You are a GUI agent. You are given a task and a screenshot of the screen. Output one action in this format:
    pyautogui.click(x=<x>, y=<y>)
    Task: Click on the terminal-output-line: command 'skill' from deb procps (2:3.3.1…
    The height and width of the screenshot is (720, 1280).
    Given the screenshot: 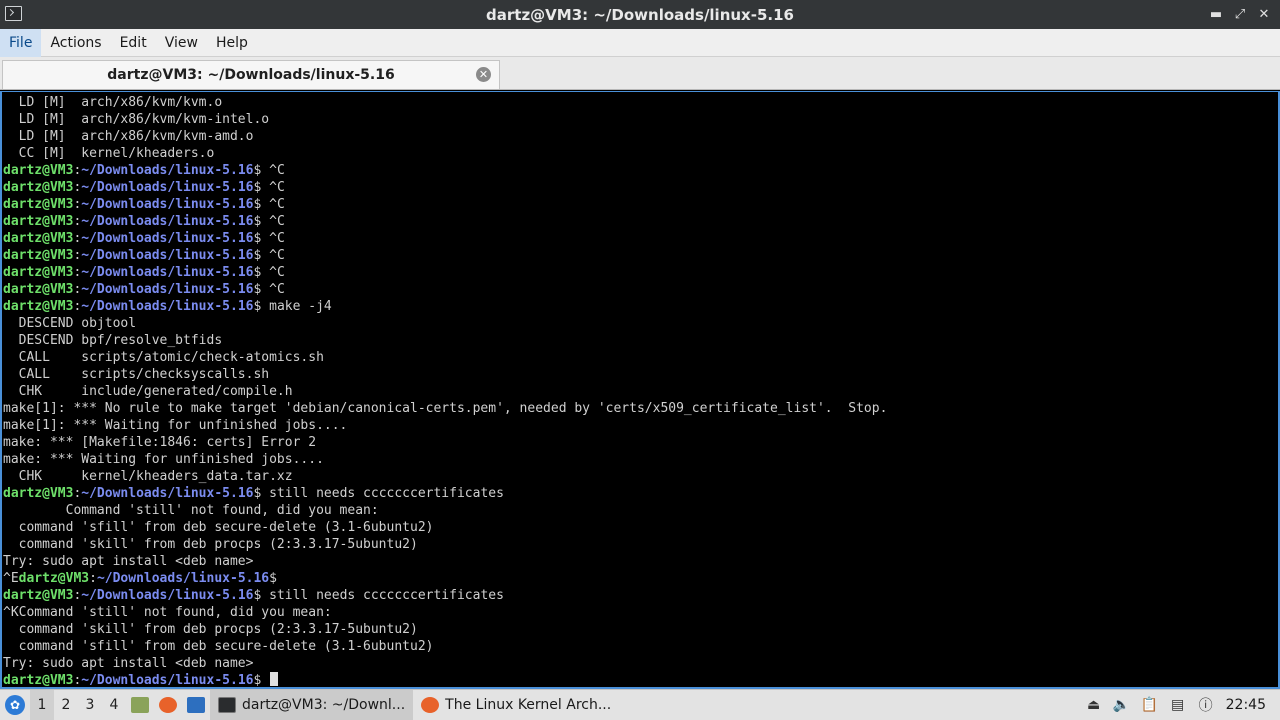 What is the action you would take?
    pyautogui.click(x=210, y=544)
    